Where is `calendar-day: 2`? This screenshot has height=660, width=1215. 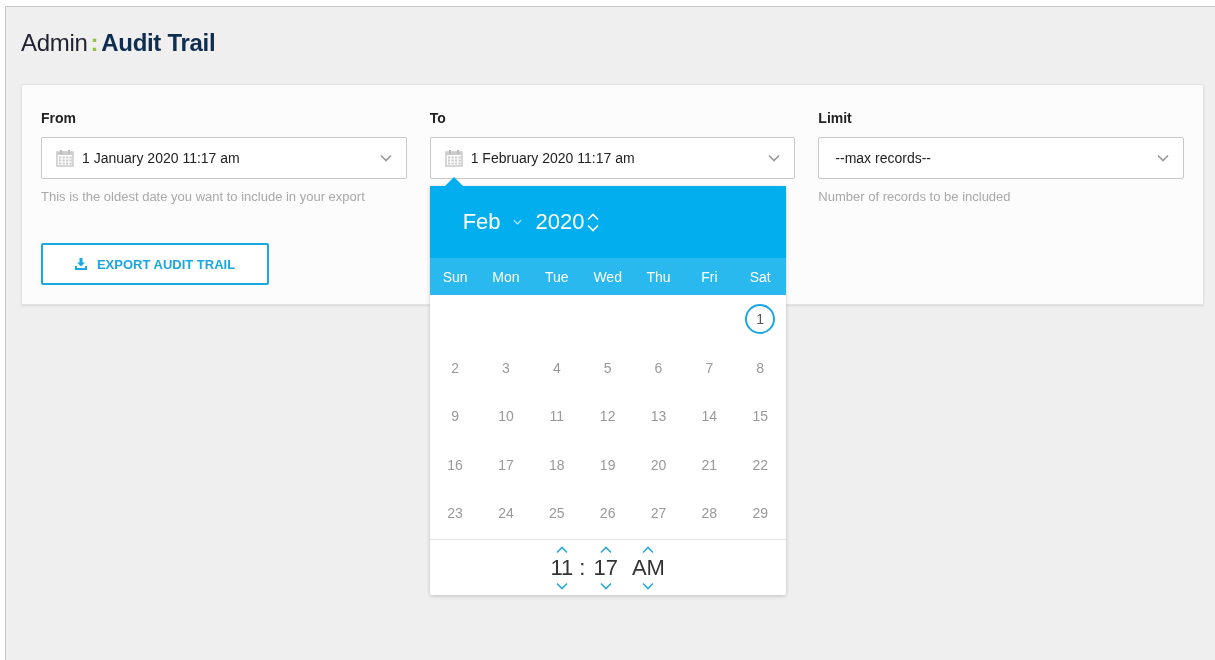 calendar-day: 2 is located at coordinates (455, 367).